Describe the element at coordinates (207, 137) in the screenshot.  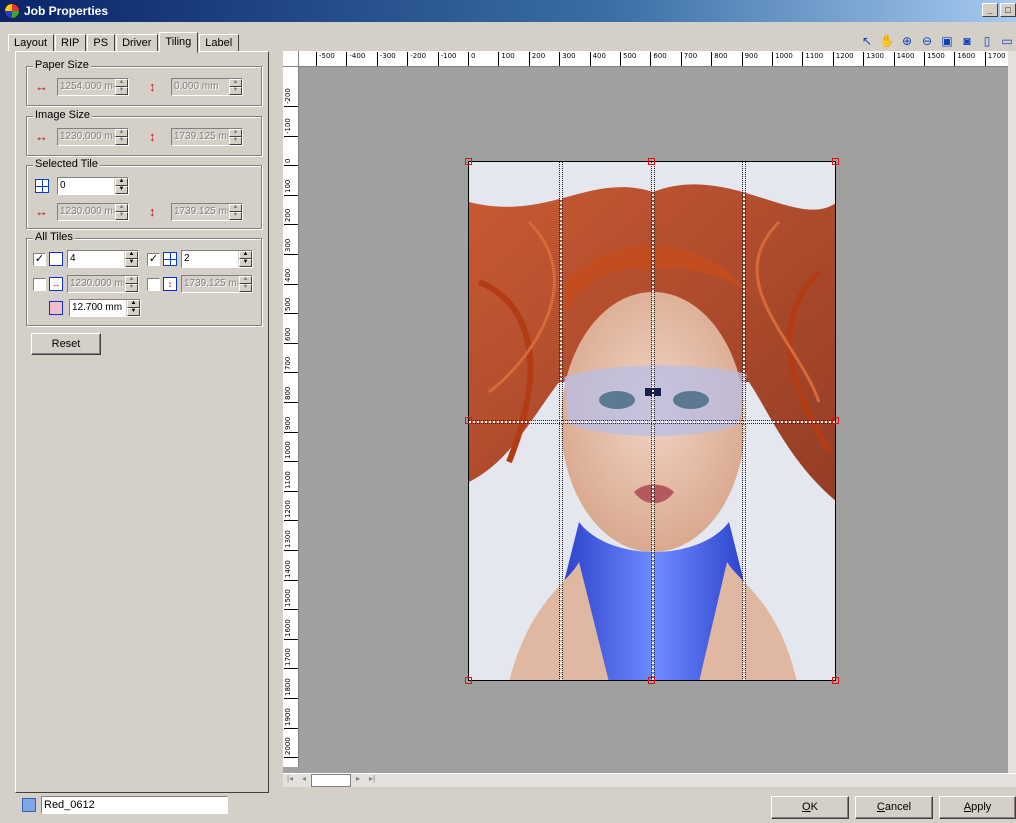
I see `image-height-spinner: 1739.125 mm ▲▼` at that location.